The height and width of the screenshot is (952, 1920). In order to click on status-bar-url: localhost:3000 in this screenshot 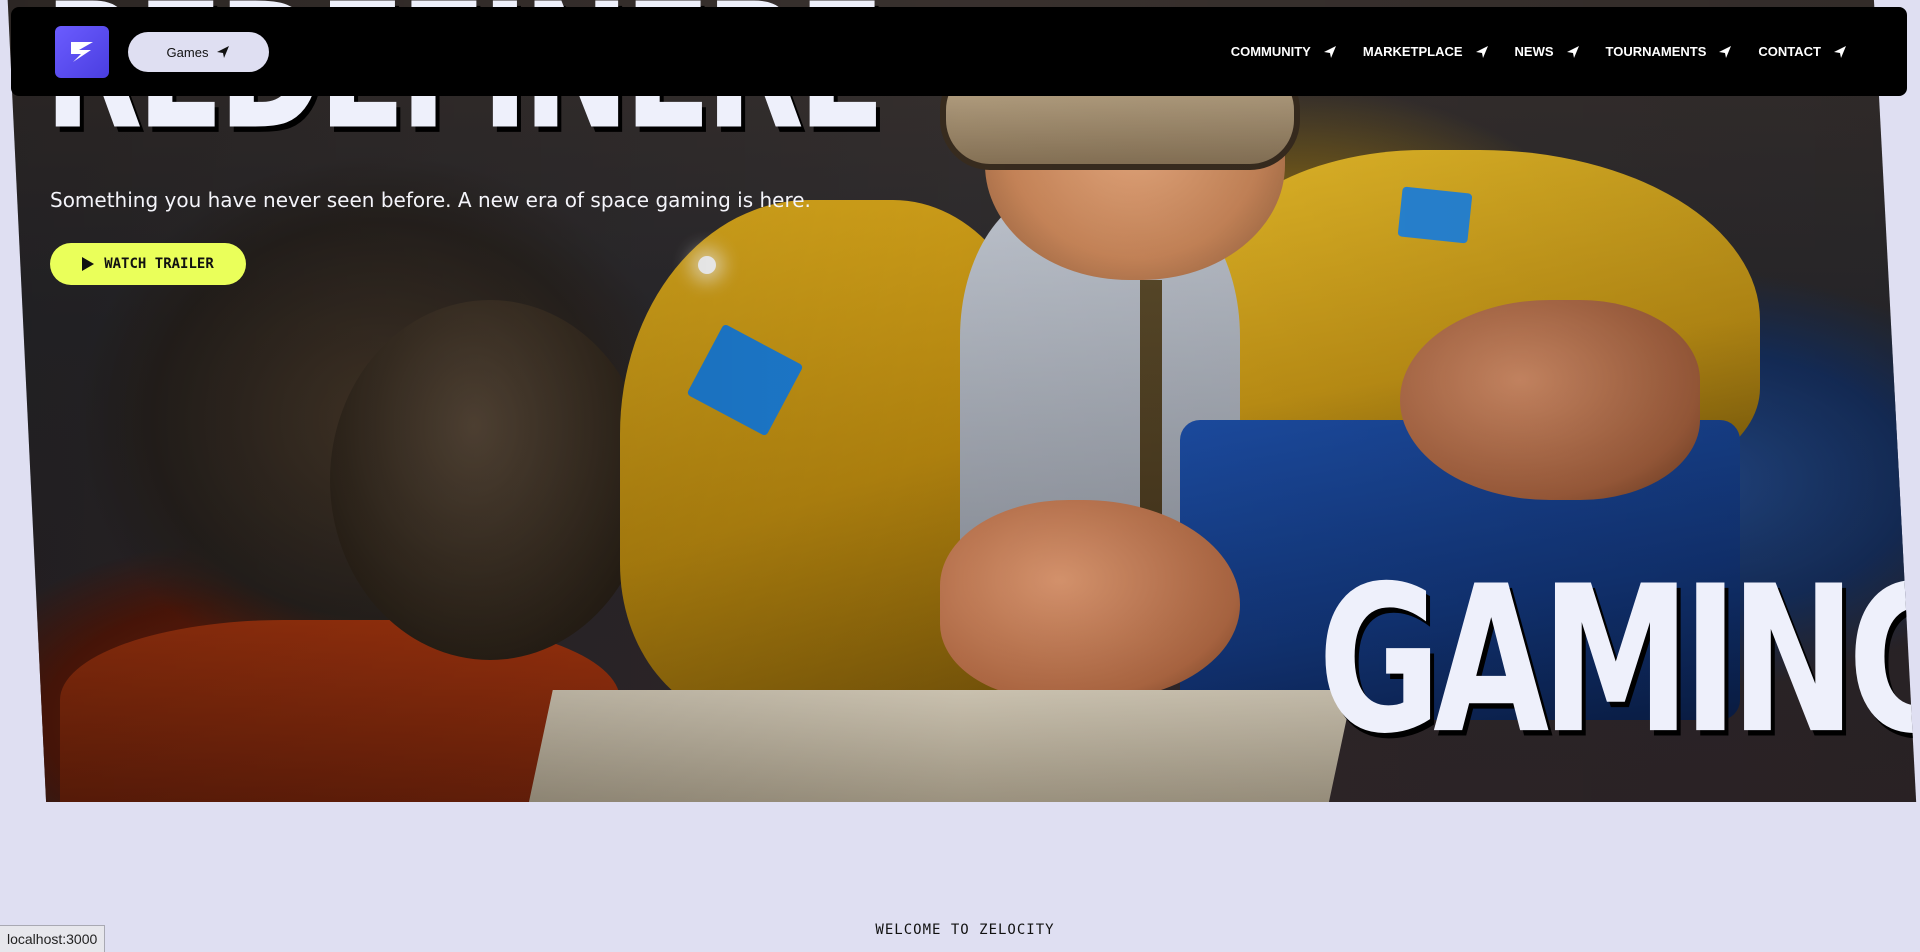, I will do `click(53, 938)`.